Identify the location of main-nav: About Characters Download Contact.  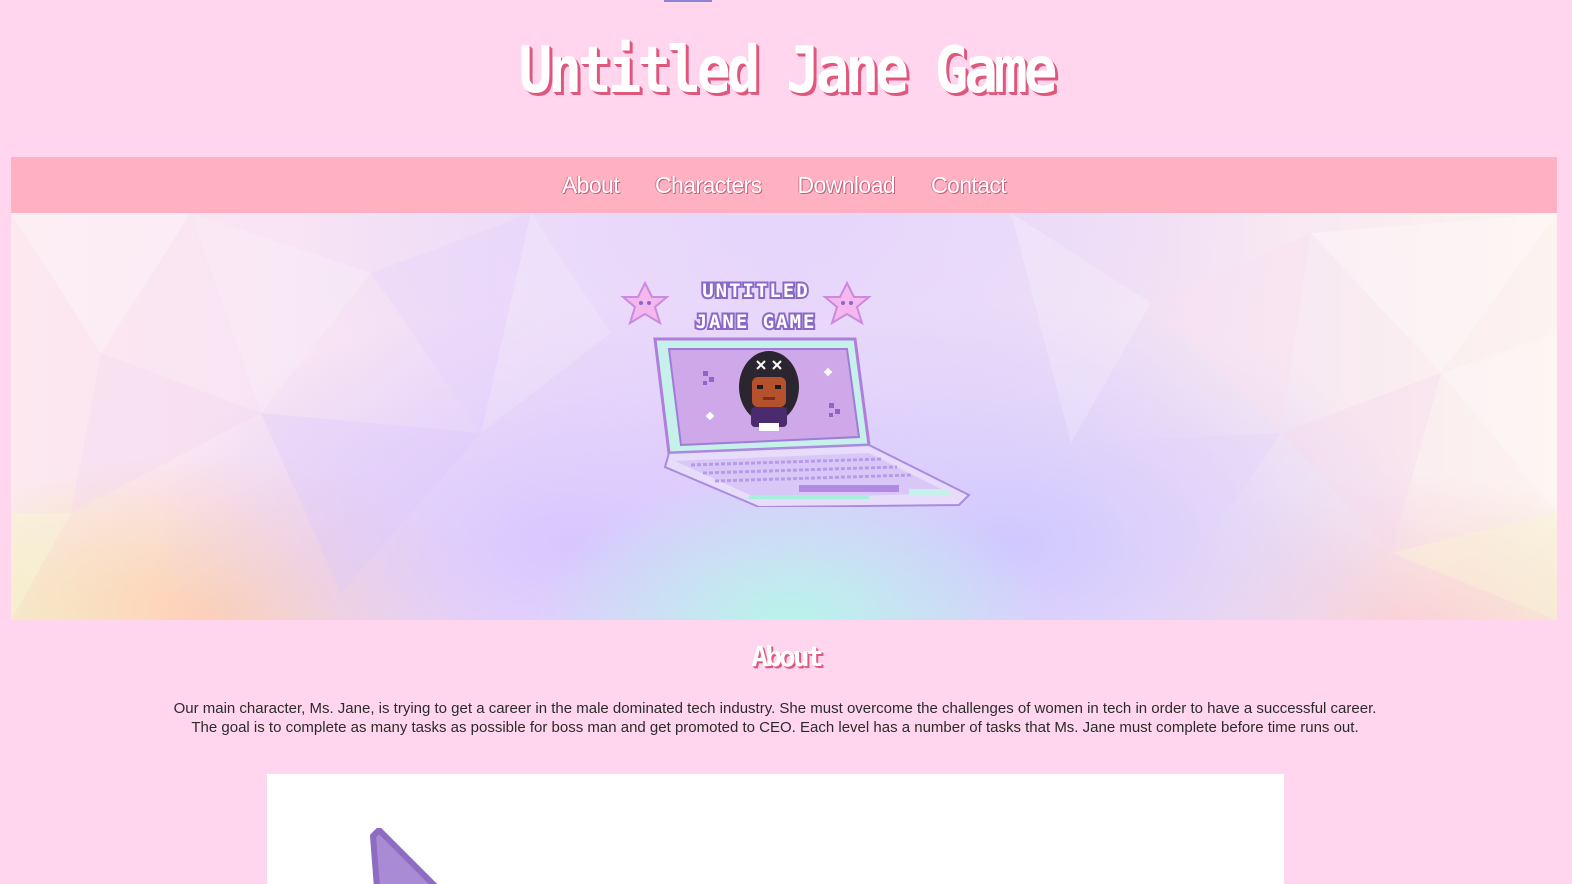
(784, 185).